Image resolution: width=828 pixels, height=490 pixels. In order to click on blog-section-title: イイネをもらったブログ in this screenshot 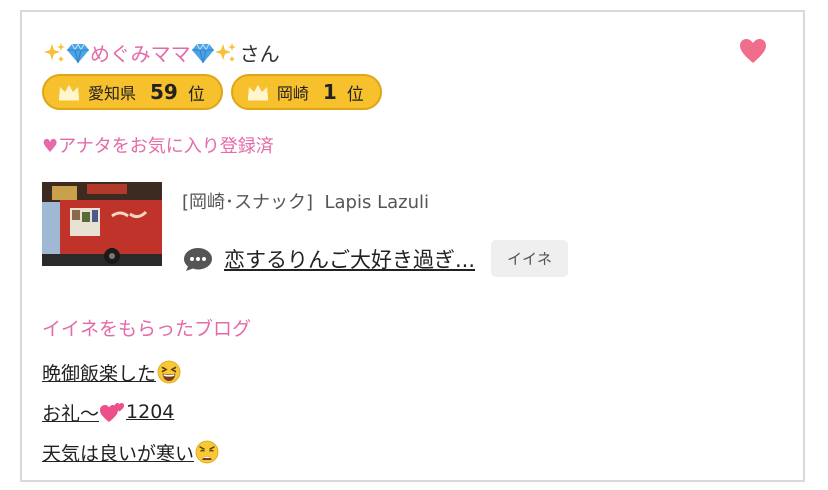, I will do `click(147, 329)`.